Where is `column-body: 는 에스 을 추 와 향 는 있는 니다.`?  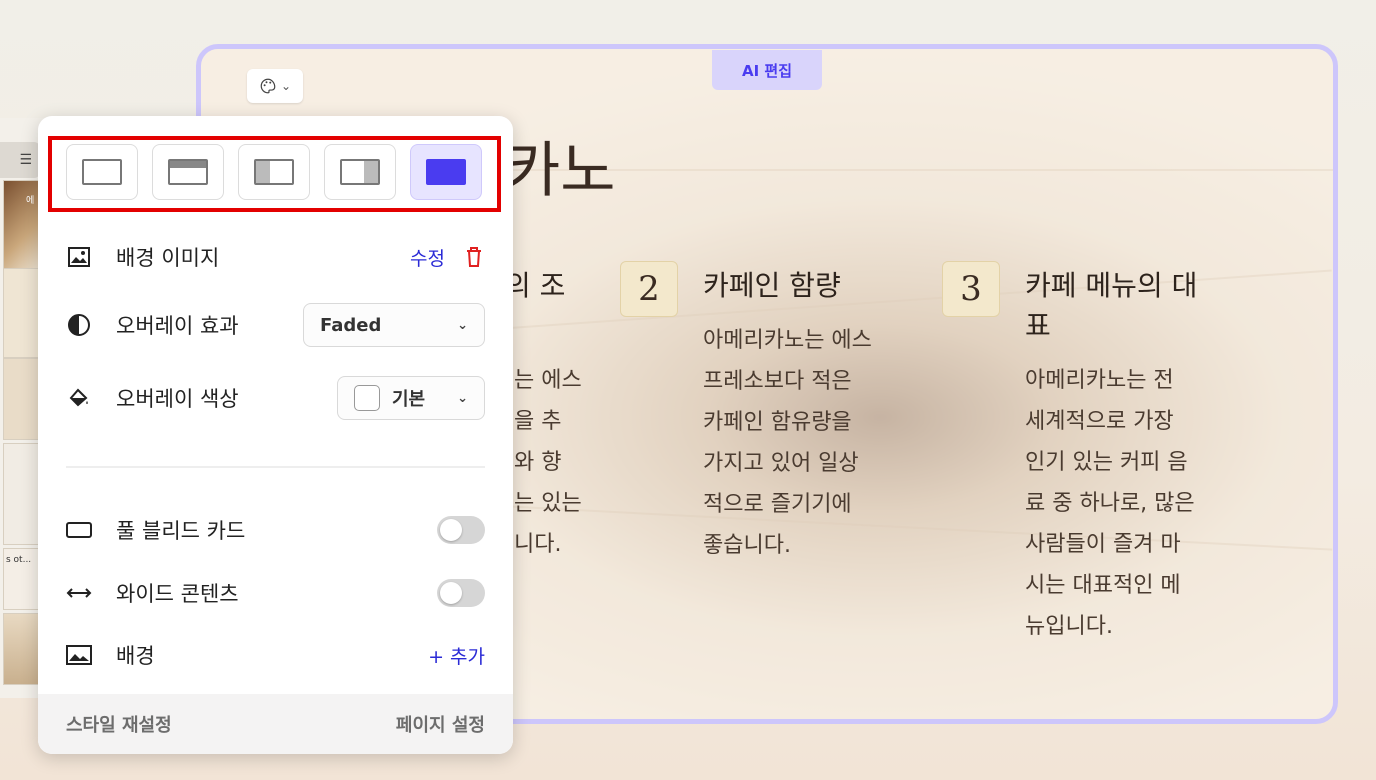
column-body: 는 에스 을 추 와 향 는 있는 니다. is located at coordinates (548, 462).